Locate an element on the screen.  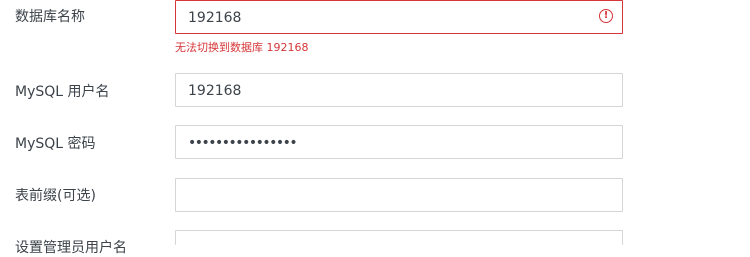
db-name-label: 数据库名称 is located at coordinates (50, 17).